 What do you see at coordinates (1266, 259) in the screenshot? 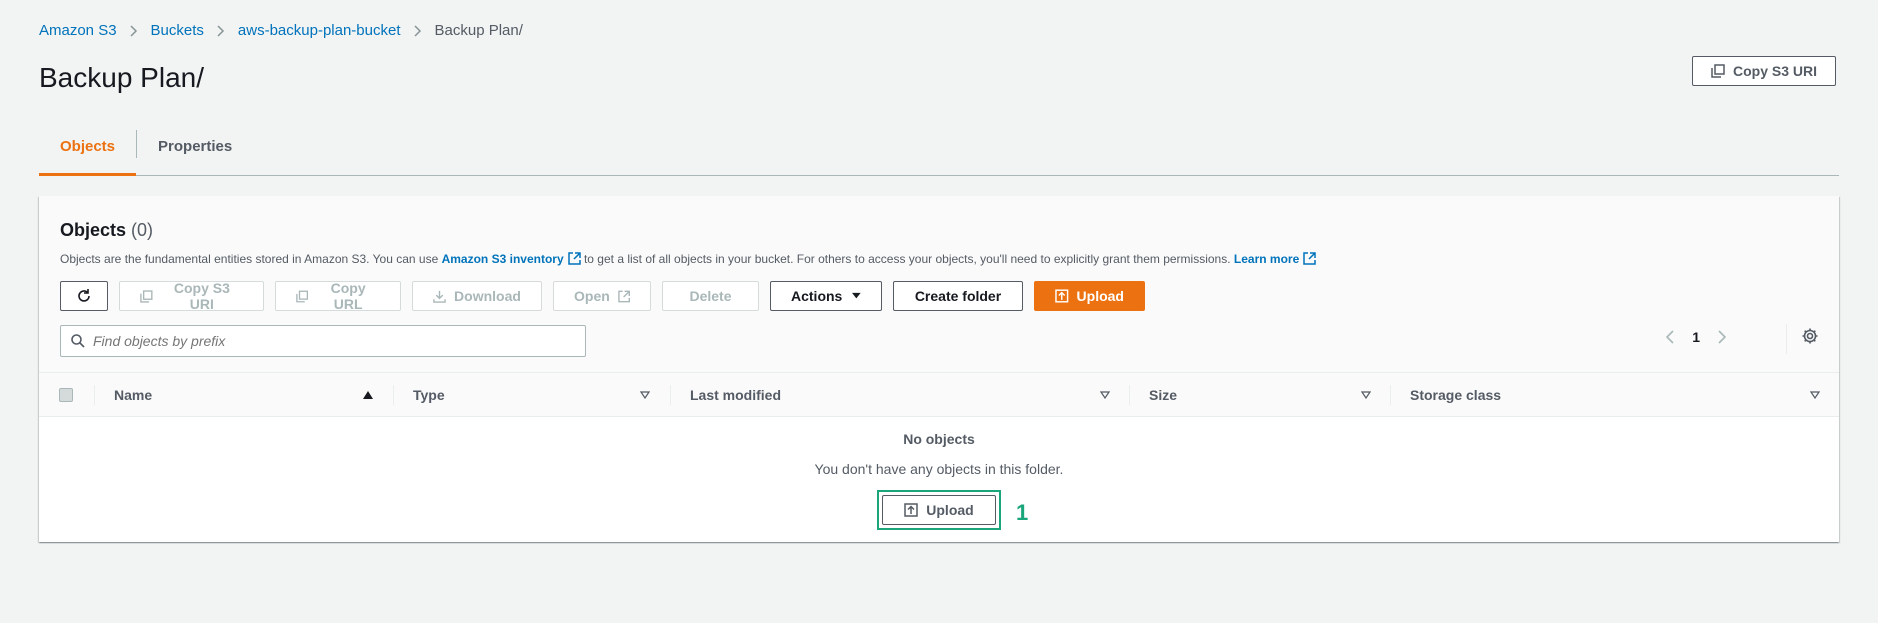
I see `learn-more-label: Learn more` at bounding box center [1266, 259].